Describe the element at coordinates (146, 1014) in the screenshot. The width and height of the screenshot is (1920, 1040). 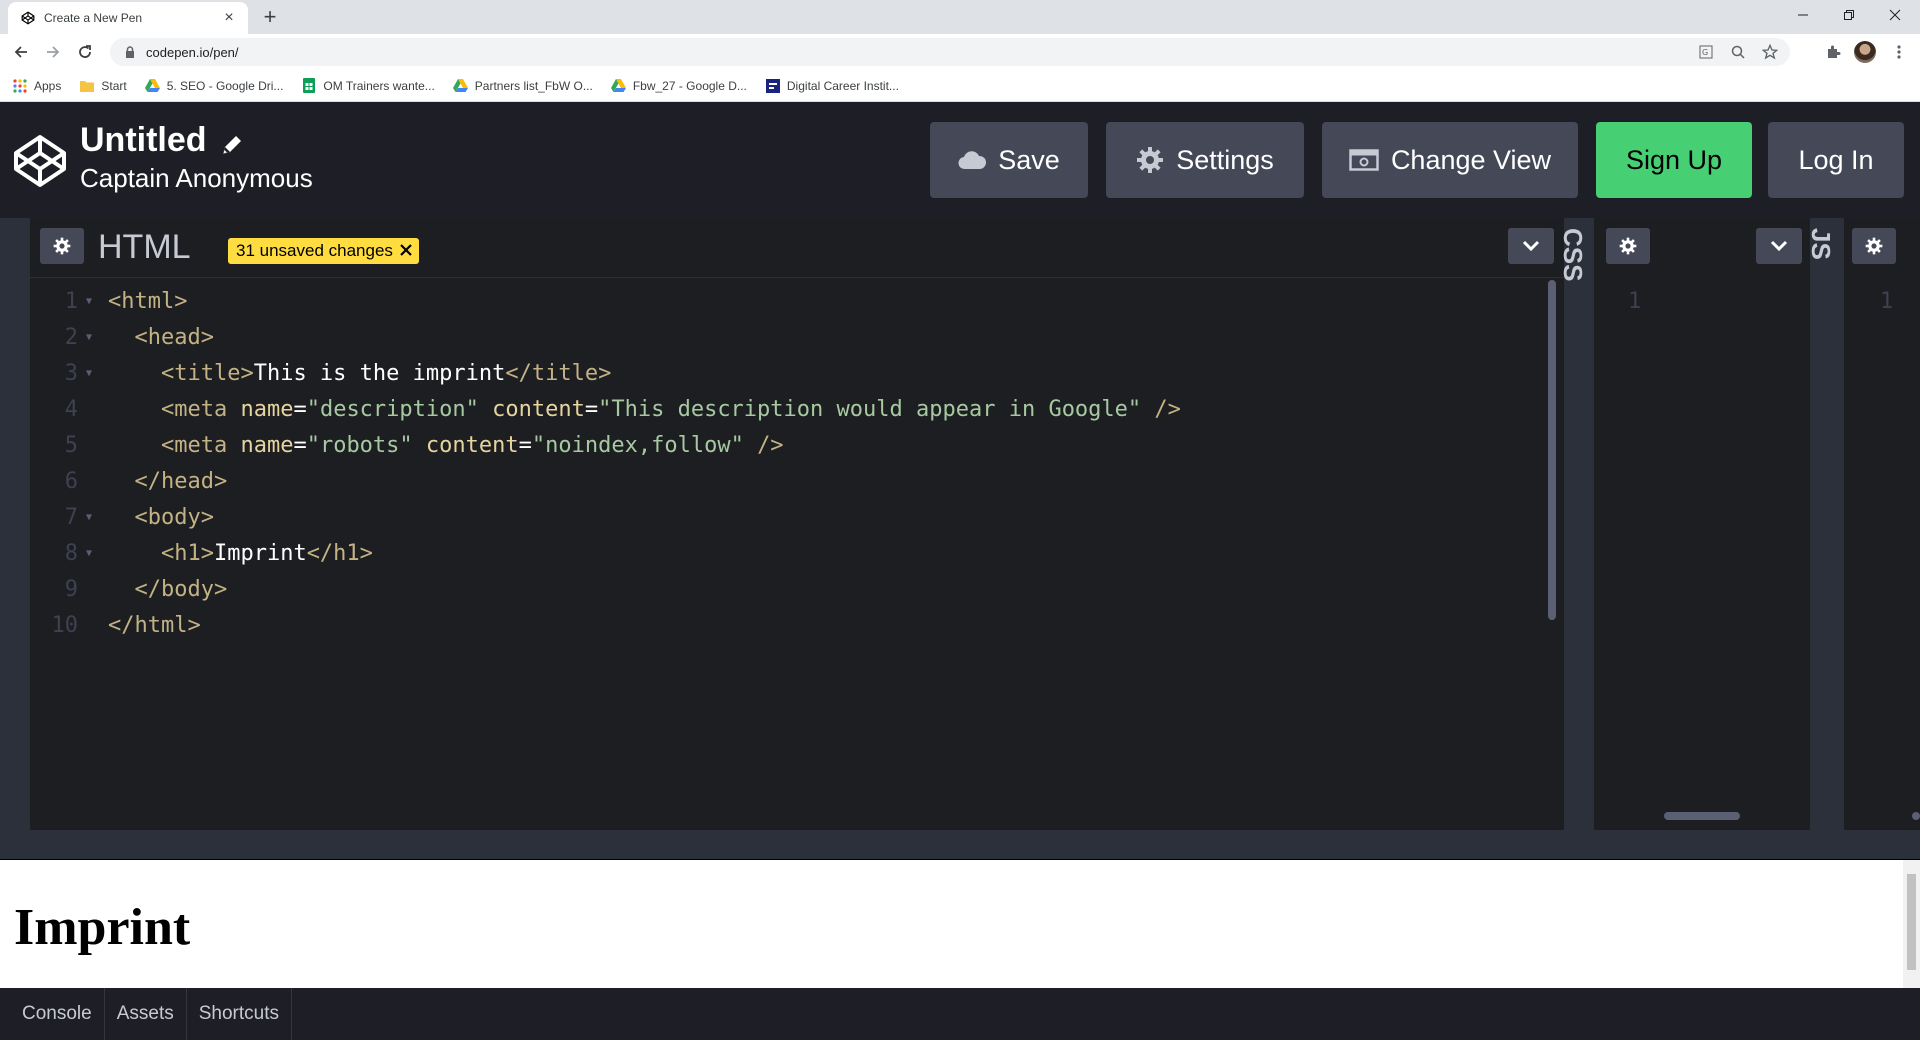
I see `assets-button: Assets` at that location.